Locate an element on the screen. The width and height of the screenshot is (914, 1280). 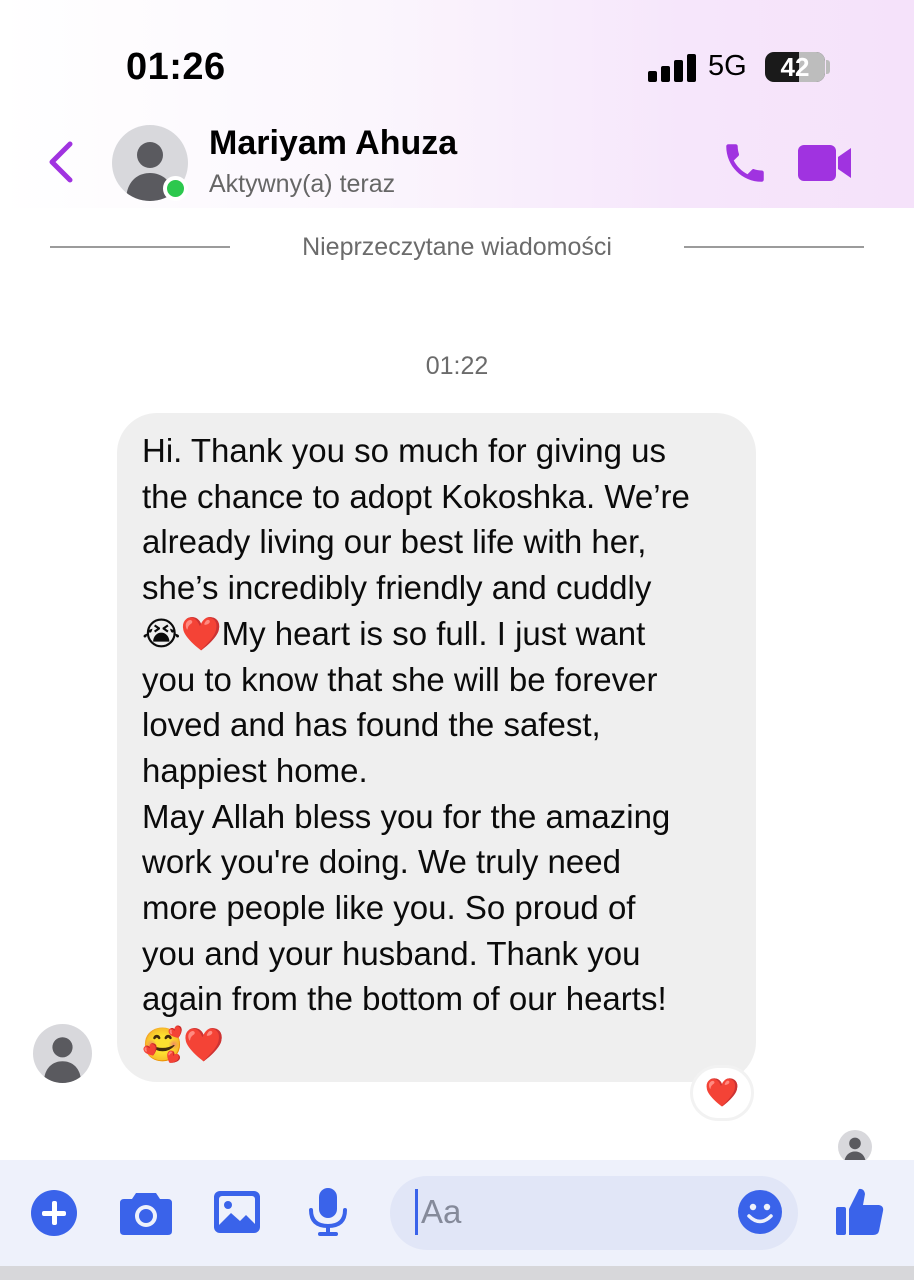
text-cursor is located at coordinates (416, 1212).